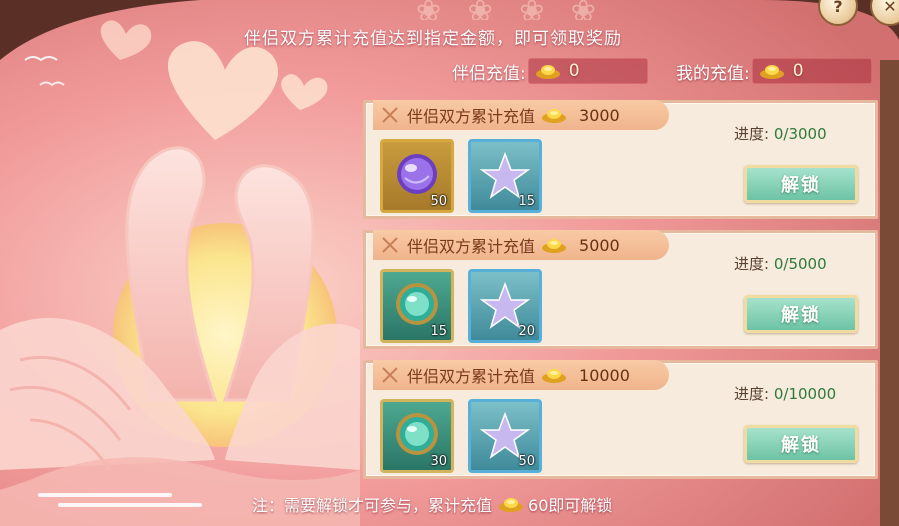 This screenshot has width=899, height=526. I want to click on reward-item-slot: 30, so click(417, 436).